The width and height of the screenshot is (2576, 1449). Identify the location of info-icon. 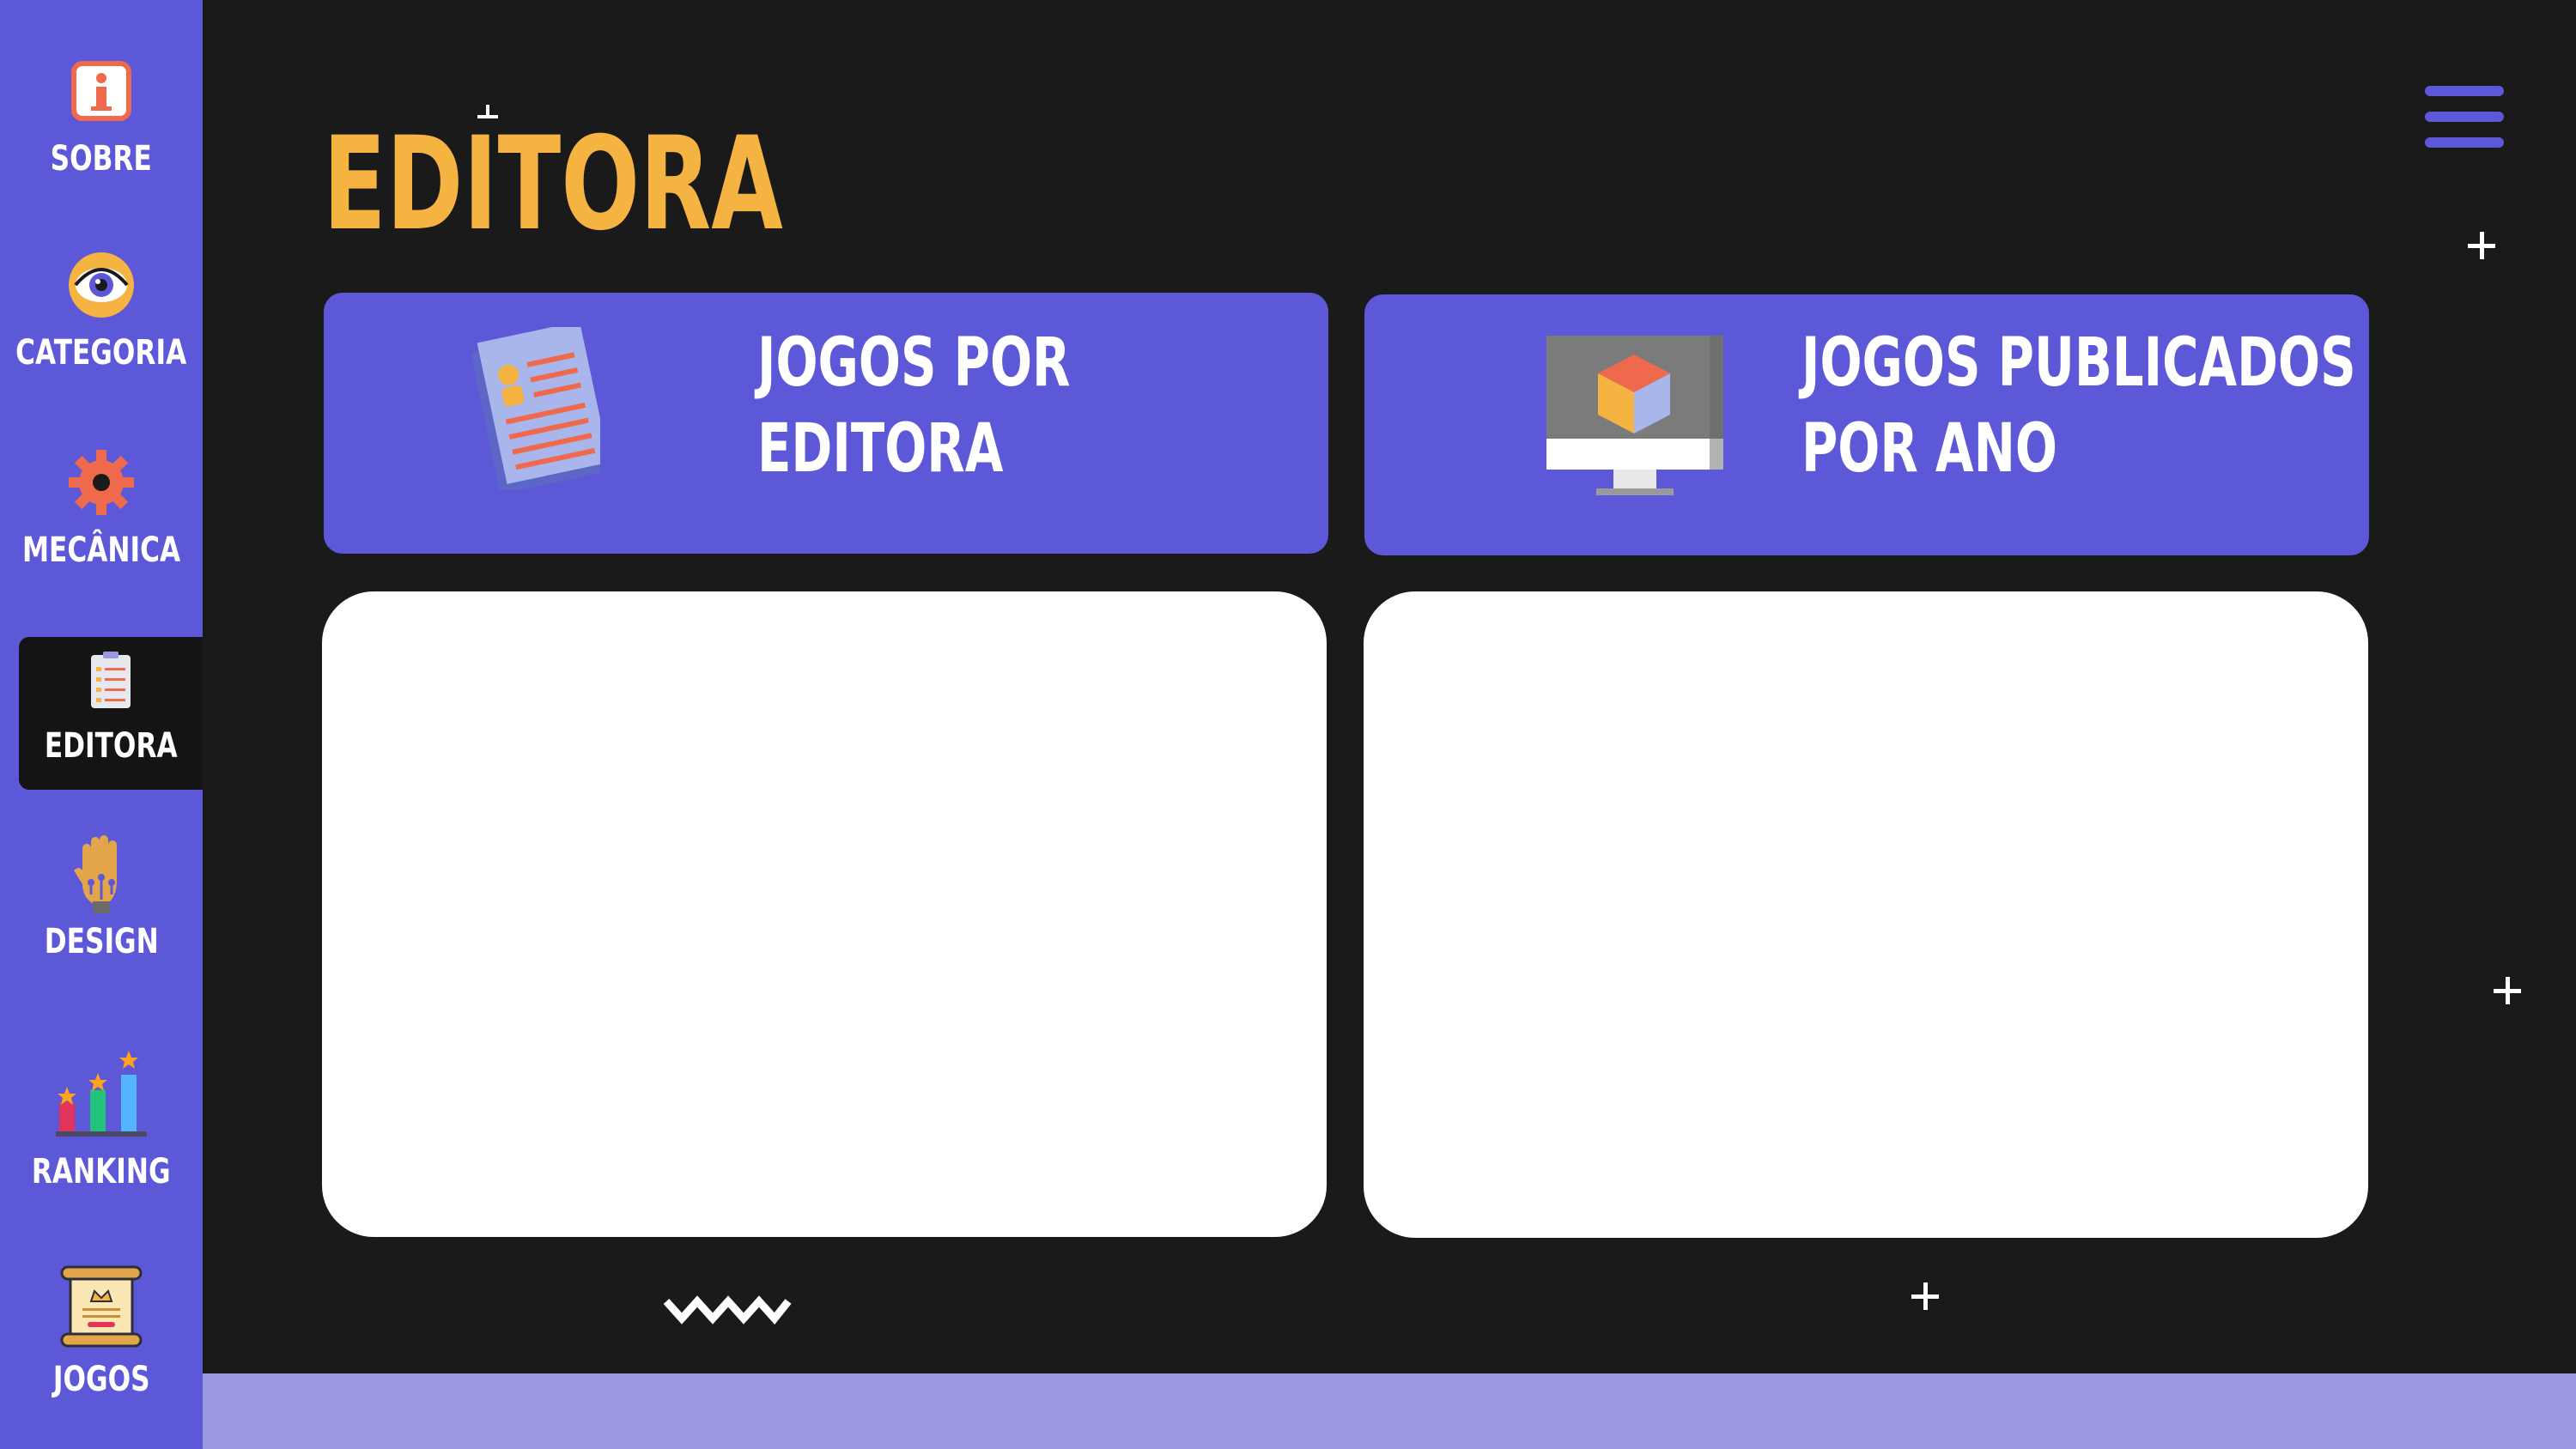
(101, 91).